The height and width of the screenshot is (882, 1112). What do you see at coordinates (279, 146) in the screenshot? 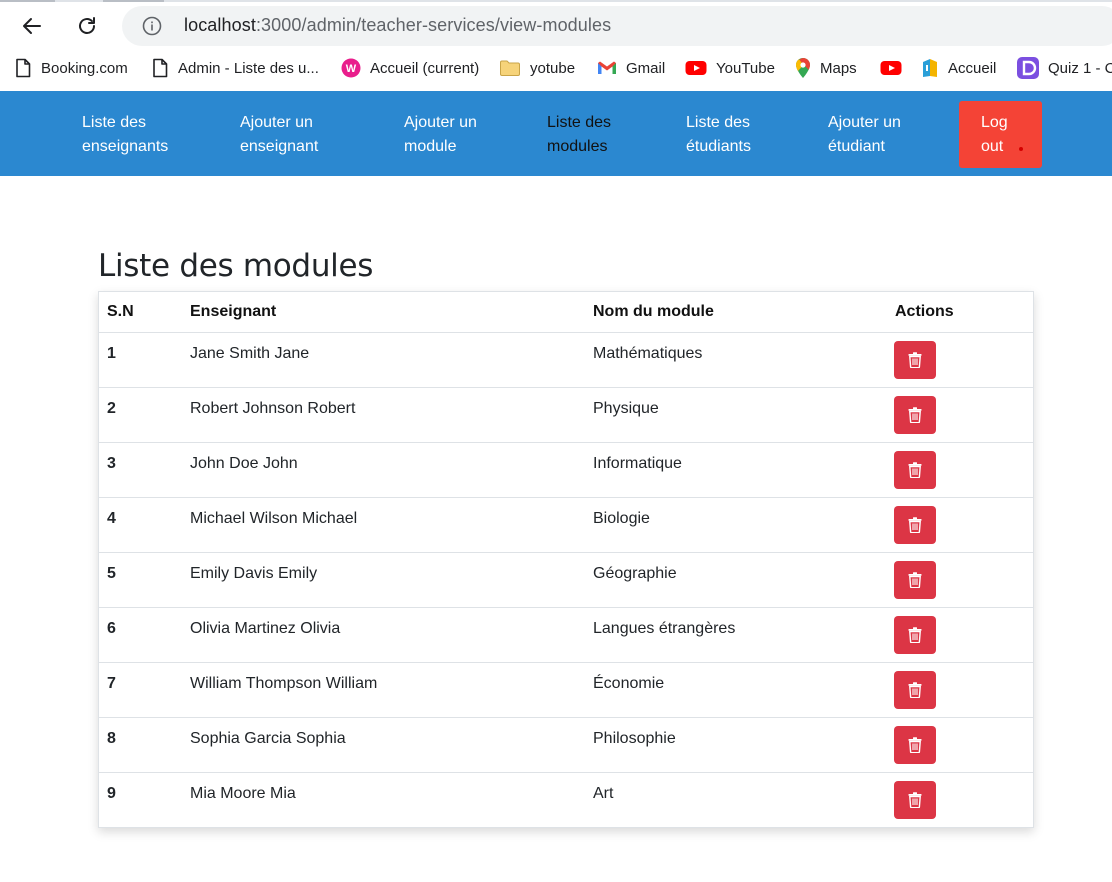
I see `nav-link-line: enseignant` at bounding box center [279, 146].